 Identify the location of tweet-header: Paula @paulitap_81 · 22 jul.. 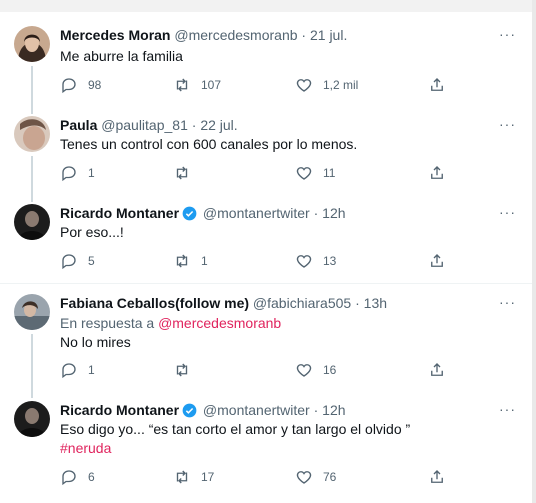
(149, 125).